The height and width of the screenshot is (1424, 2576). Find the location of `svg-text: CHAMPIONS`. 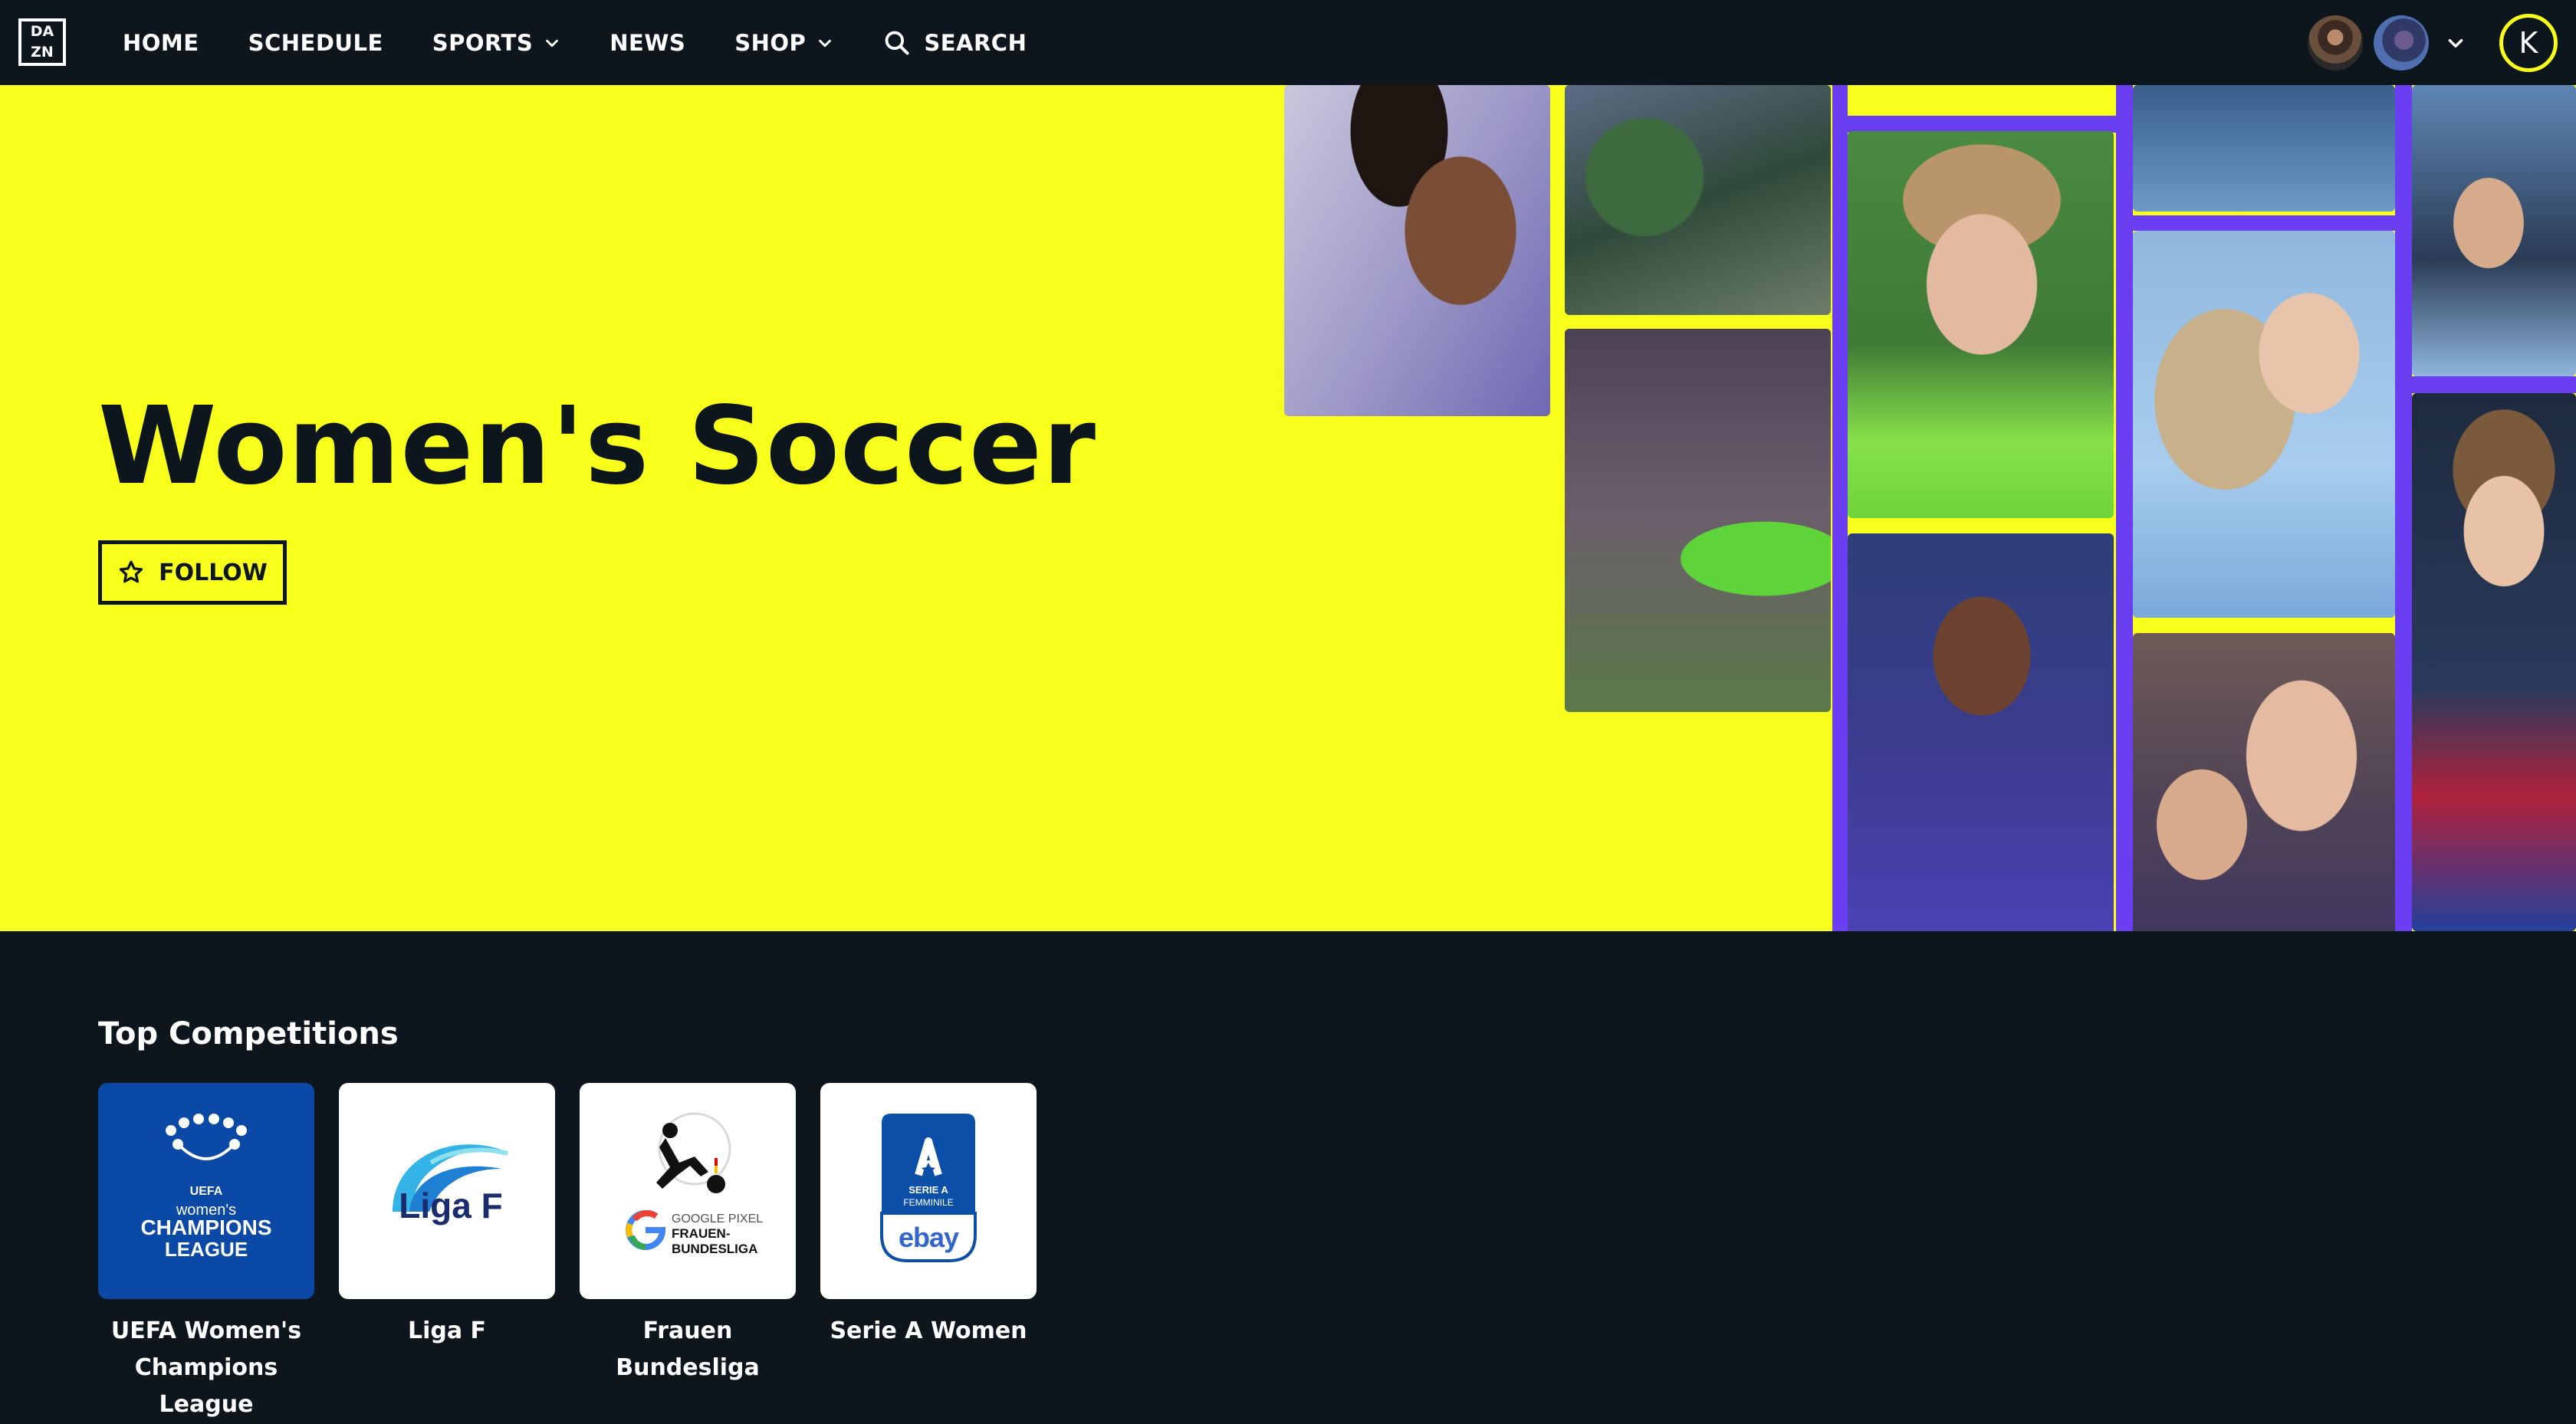

svg-text: CHAMPIONS is located at coordinates (205, 1227).